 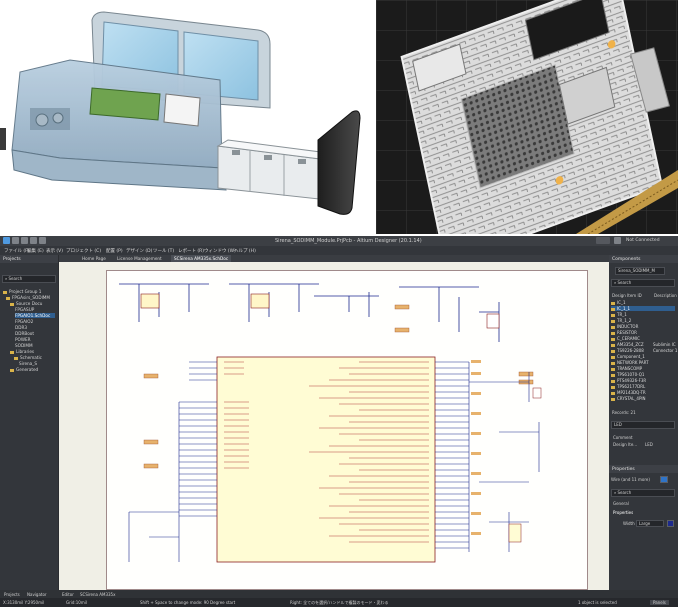 What do you see at coordinates (201, 258) in the screenshot?
I see `tab-schematic-doc: SCSirena AM335x.SchDoc` at bounding box center [201, 258].